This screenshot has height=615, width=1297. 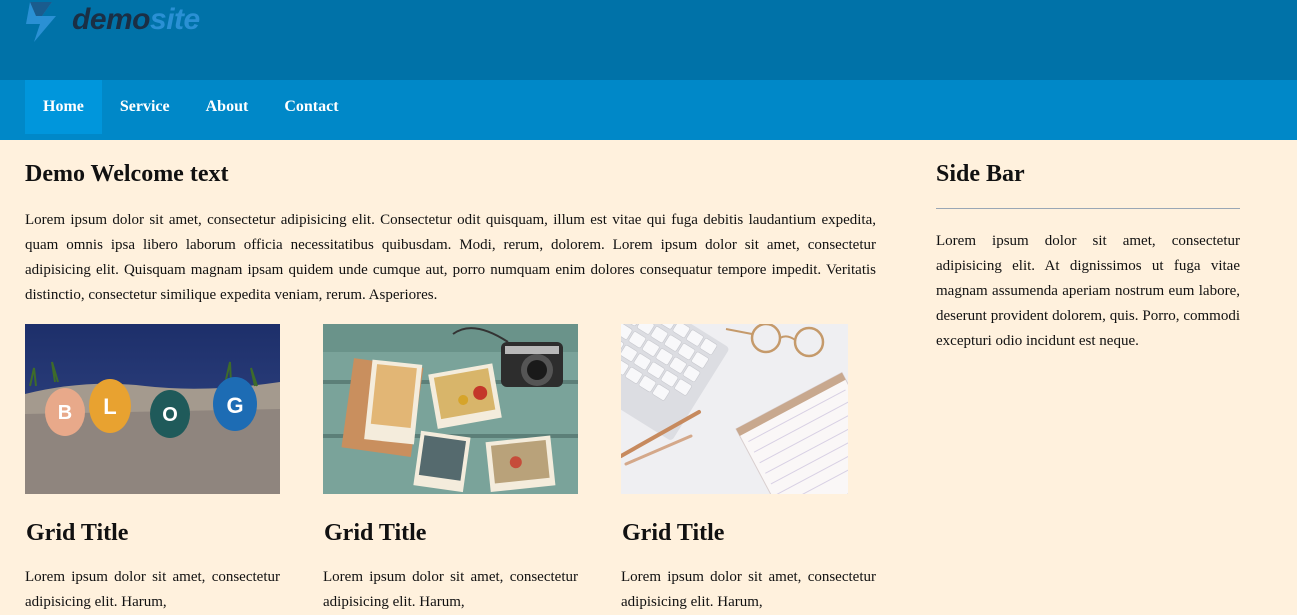 I want to click on bolt-logo-icon, so click(x=41, y=22).